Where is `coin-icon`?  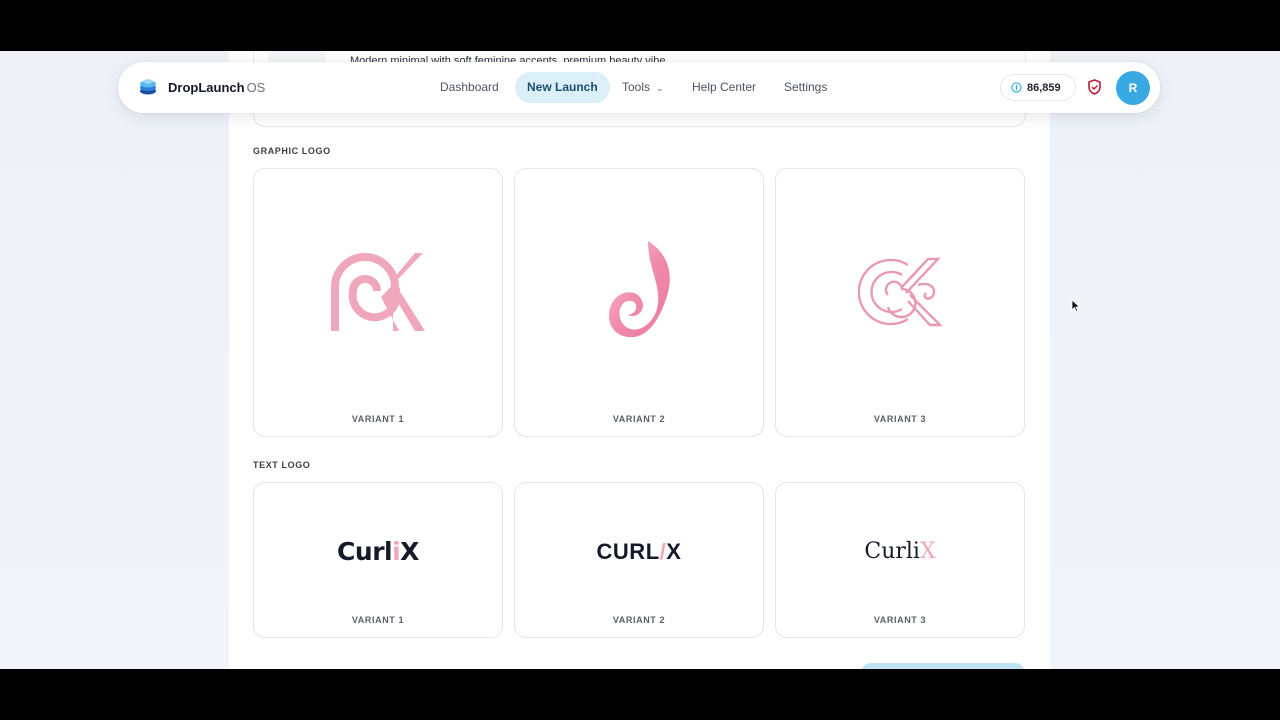
coin-icon is located at coordinates (1016, 87).